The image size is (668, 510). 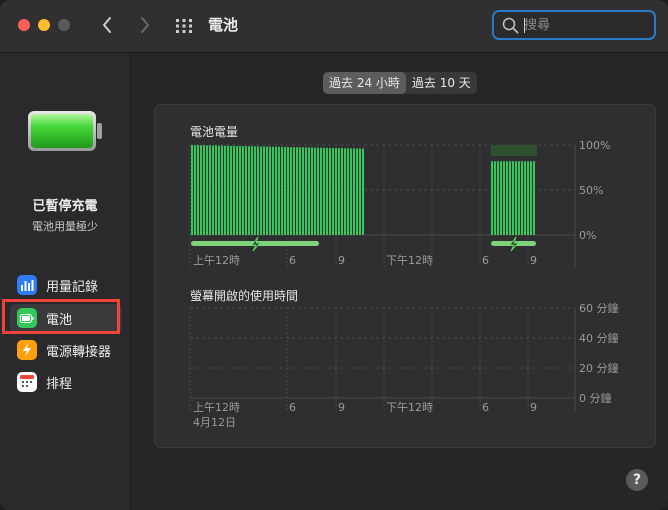 What do you see at coordinates (382, 359) in the screenshot?
I see `screen-time-chart-grid` at bounding box center [382, 359].